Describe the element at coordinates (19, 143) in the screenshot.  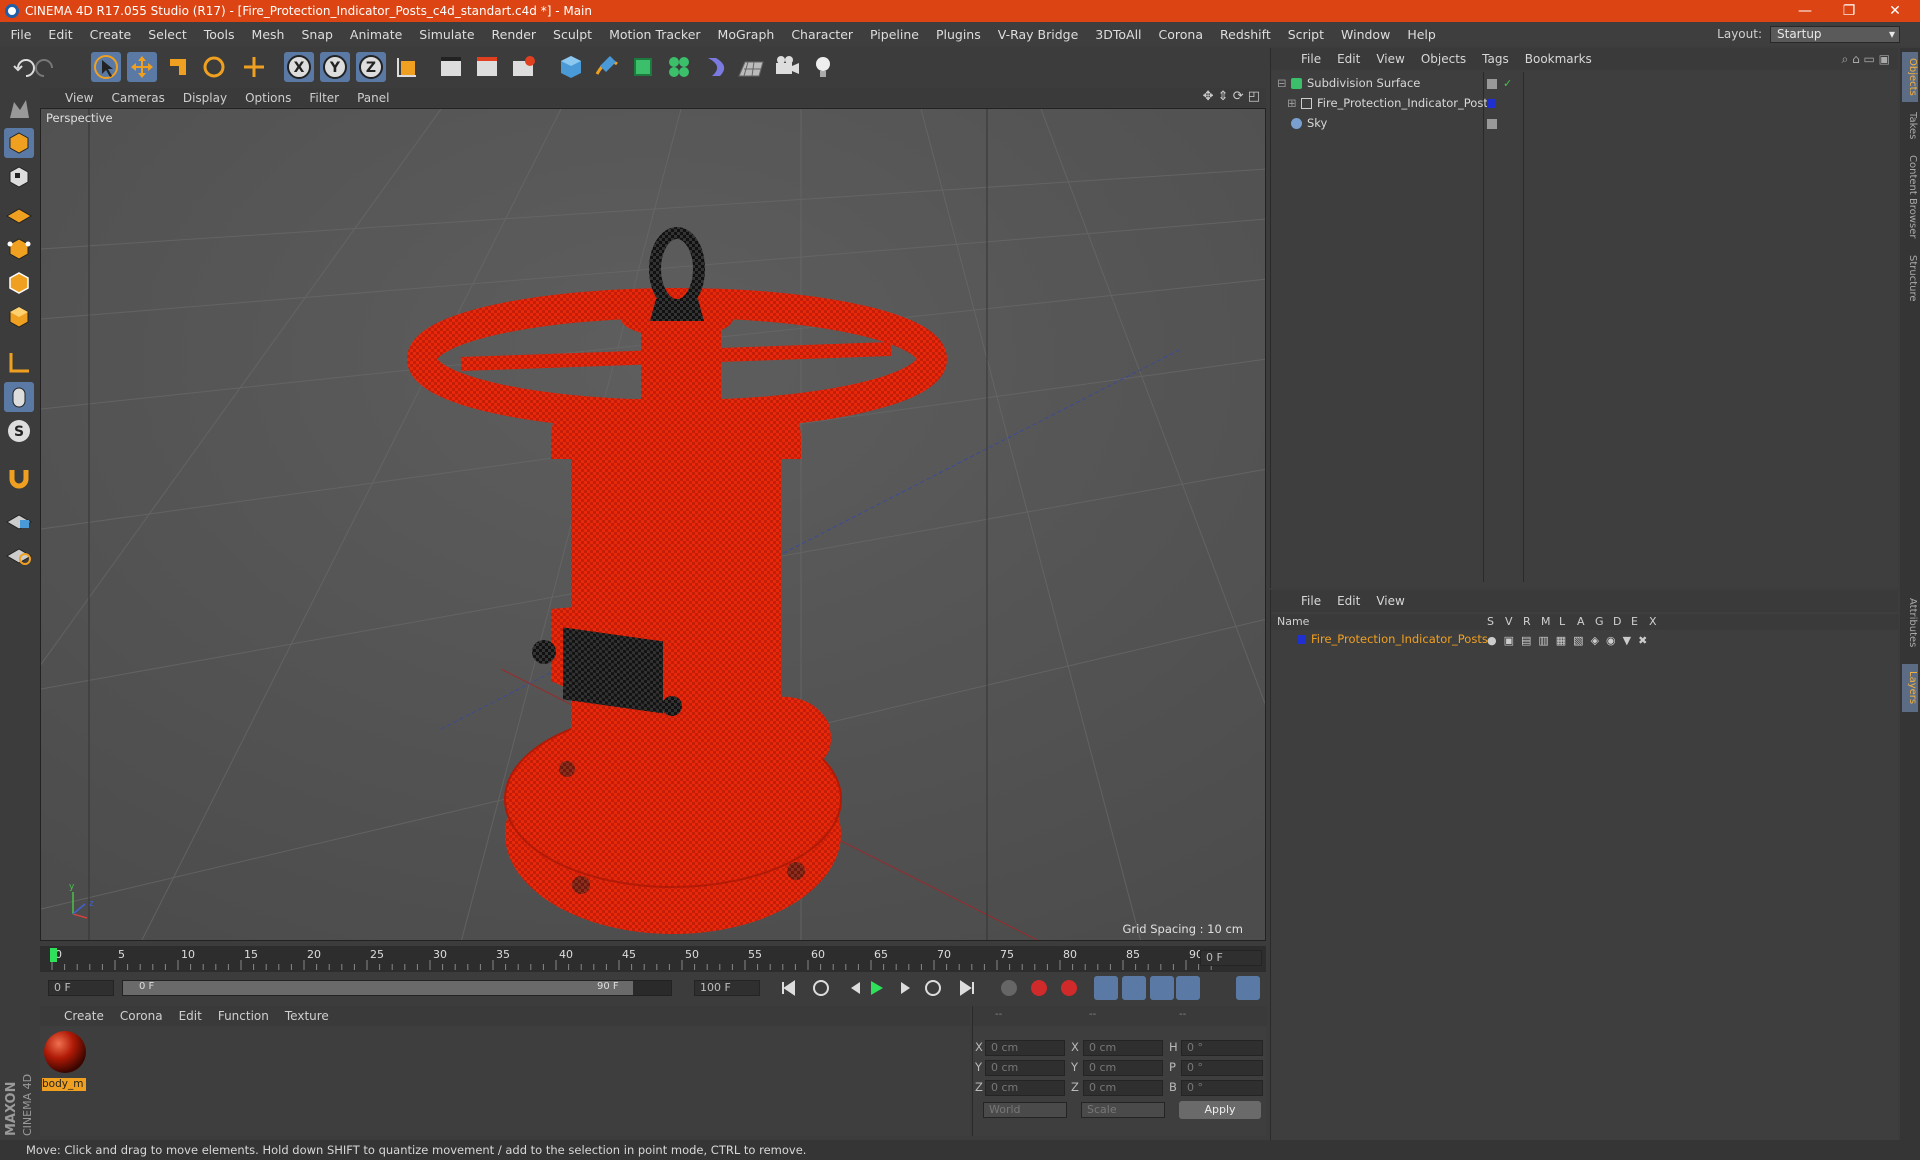
I see `model-mode-button` at that location.